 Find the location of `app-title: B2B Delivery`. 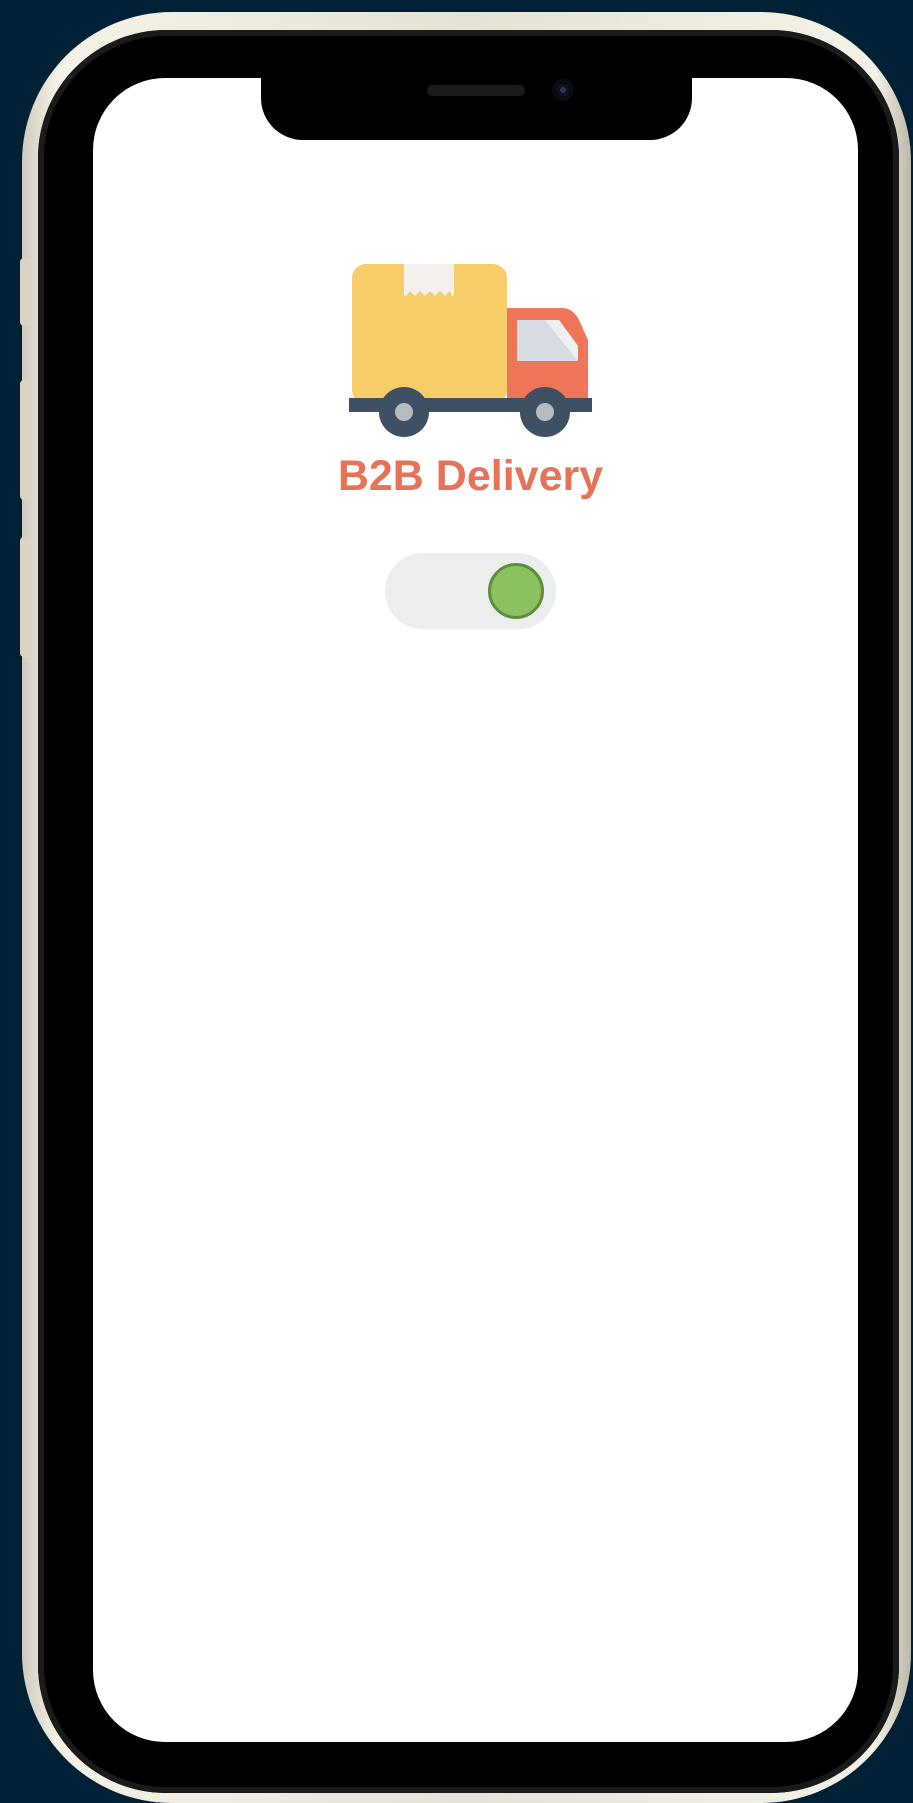

app-title: B2B Delivery is located at coordinates (470, 476).